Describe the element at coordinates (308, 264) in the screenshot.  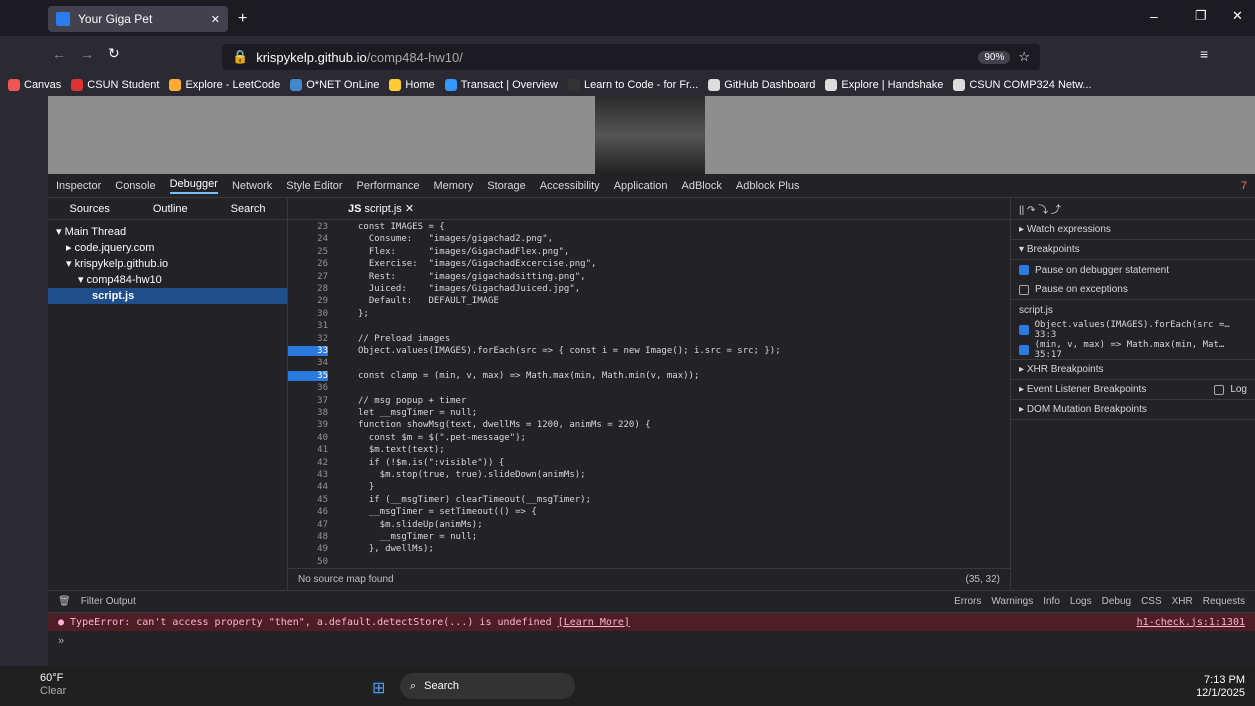
I see `line-number: 26` at that location.